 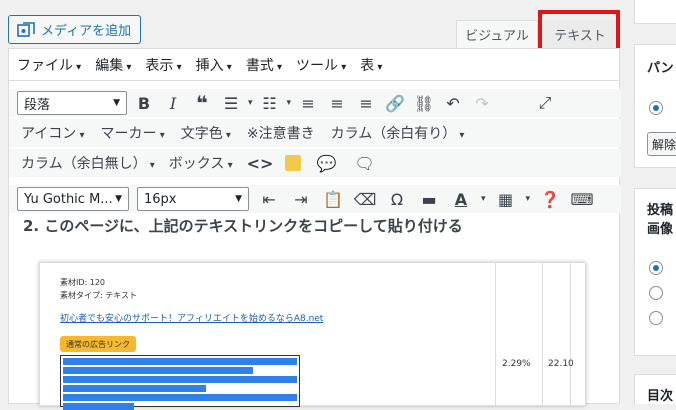 What do you see at coordinates (201, 163) in the screenshot?
I see `box-menu: ボックス` at bounding box center [201, 163].